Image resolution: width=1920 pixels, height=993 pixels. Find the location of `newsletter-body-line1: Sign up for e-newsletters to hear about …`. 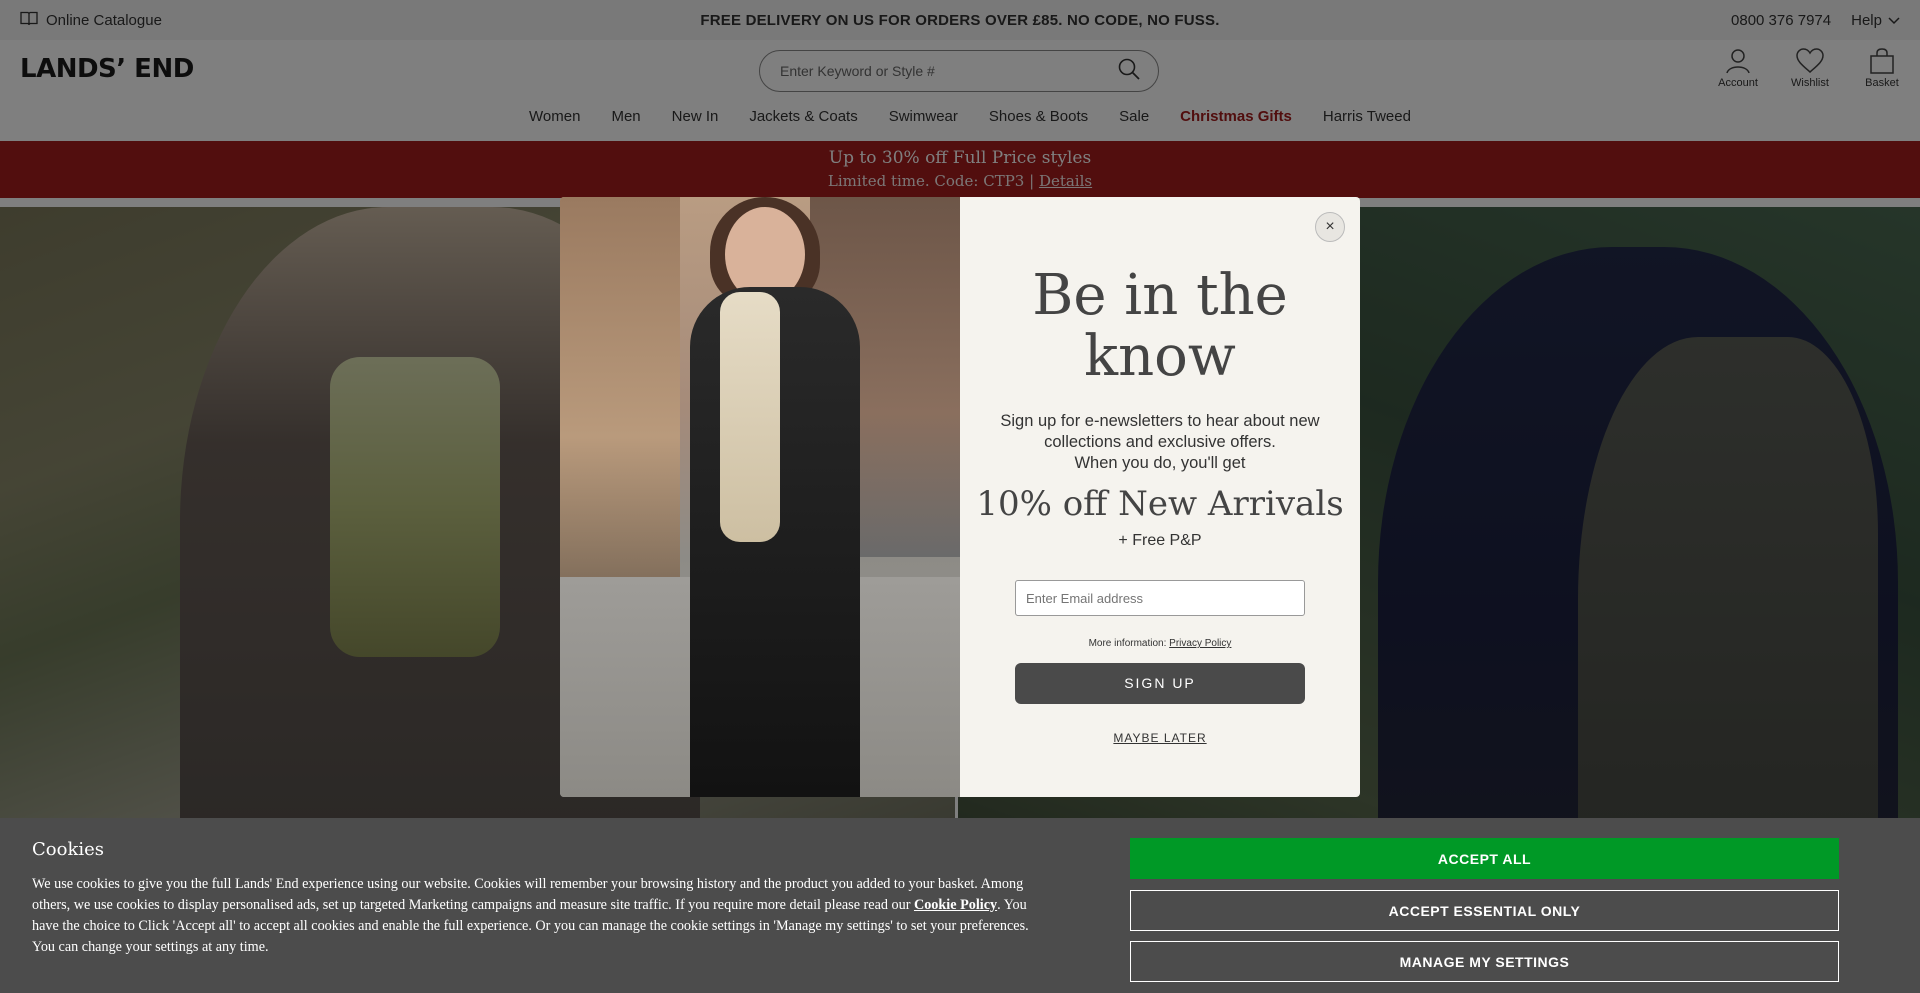

newsletter-body-line1: Sign up for e-newsletters to hear about … is located at coordinates (1160, 431).